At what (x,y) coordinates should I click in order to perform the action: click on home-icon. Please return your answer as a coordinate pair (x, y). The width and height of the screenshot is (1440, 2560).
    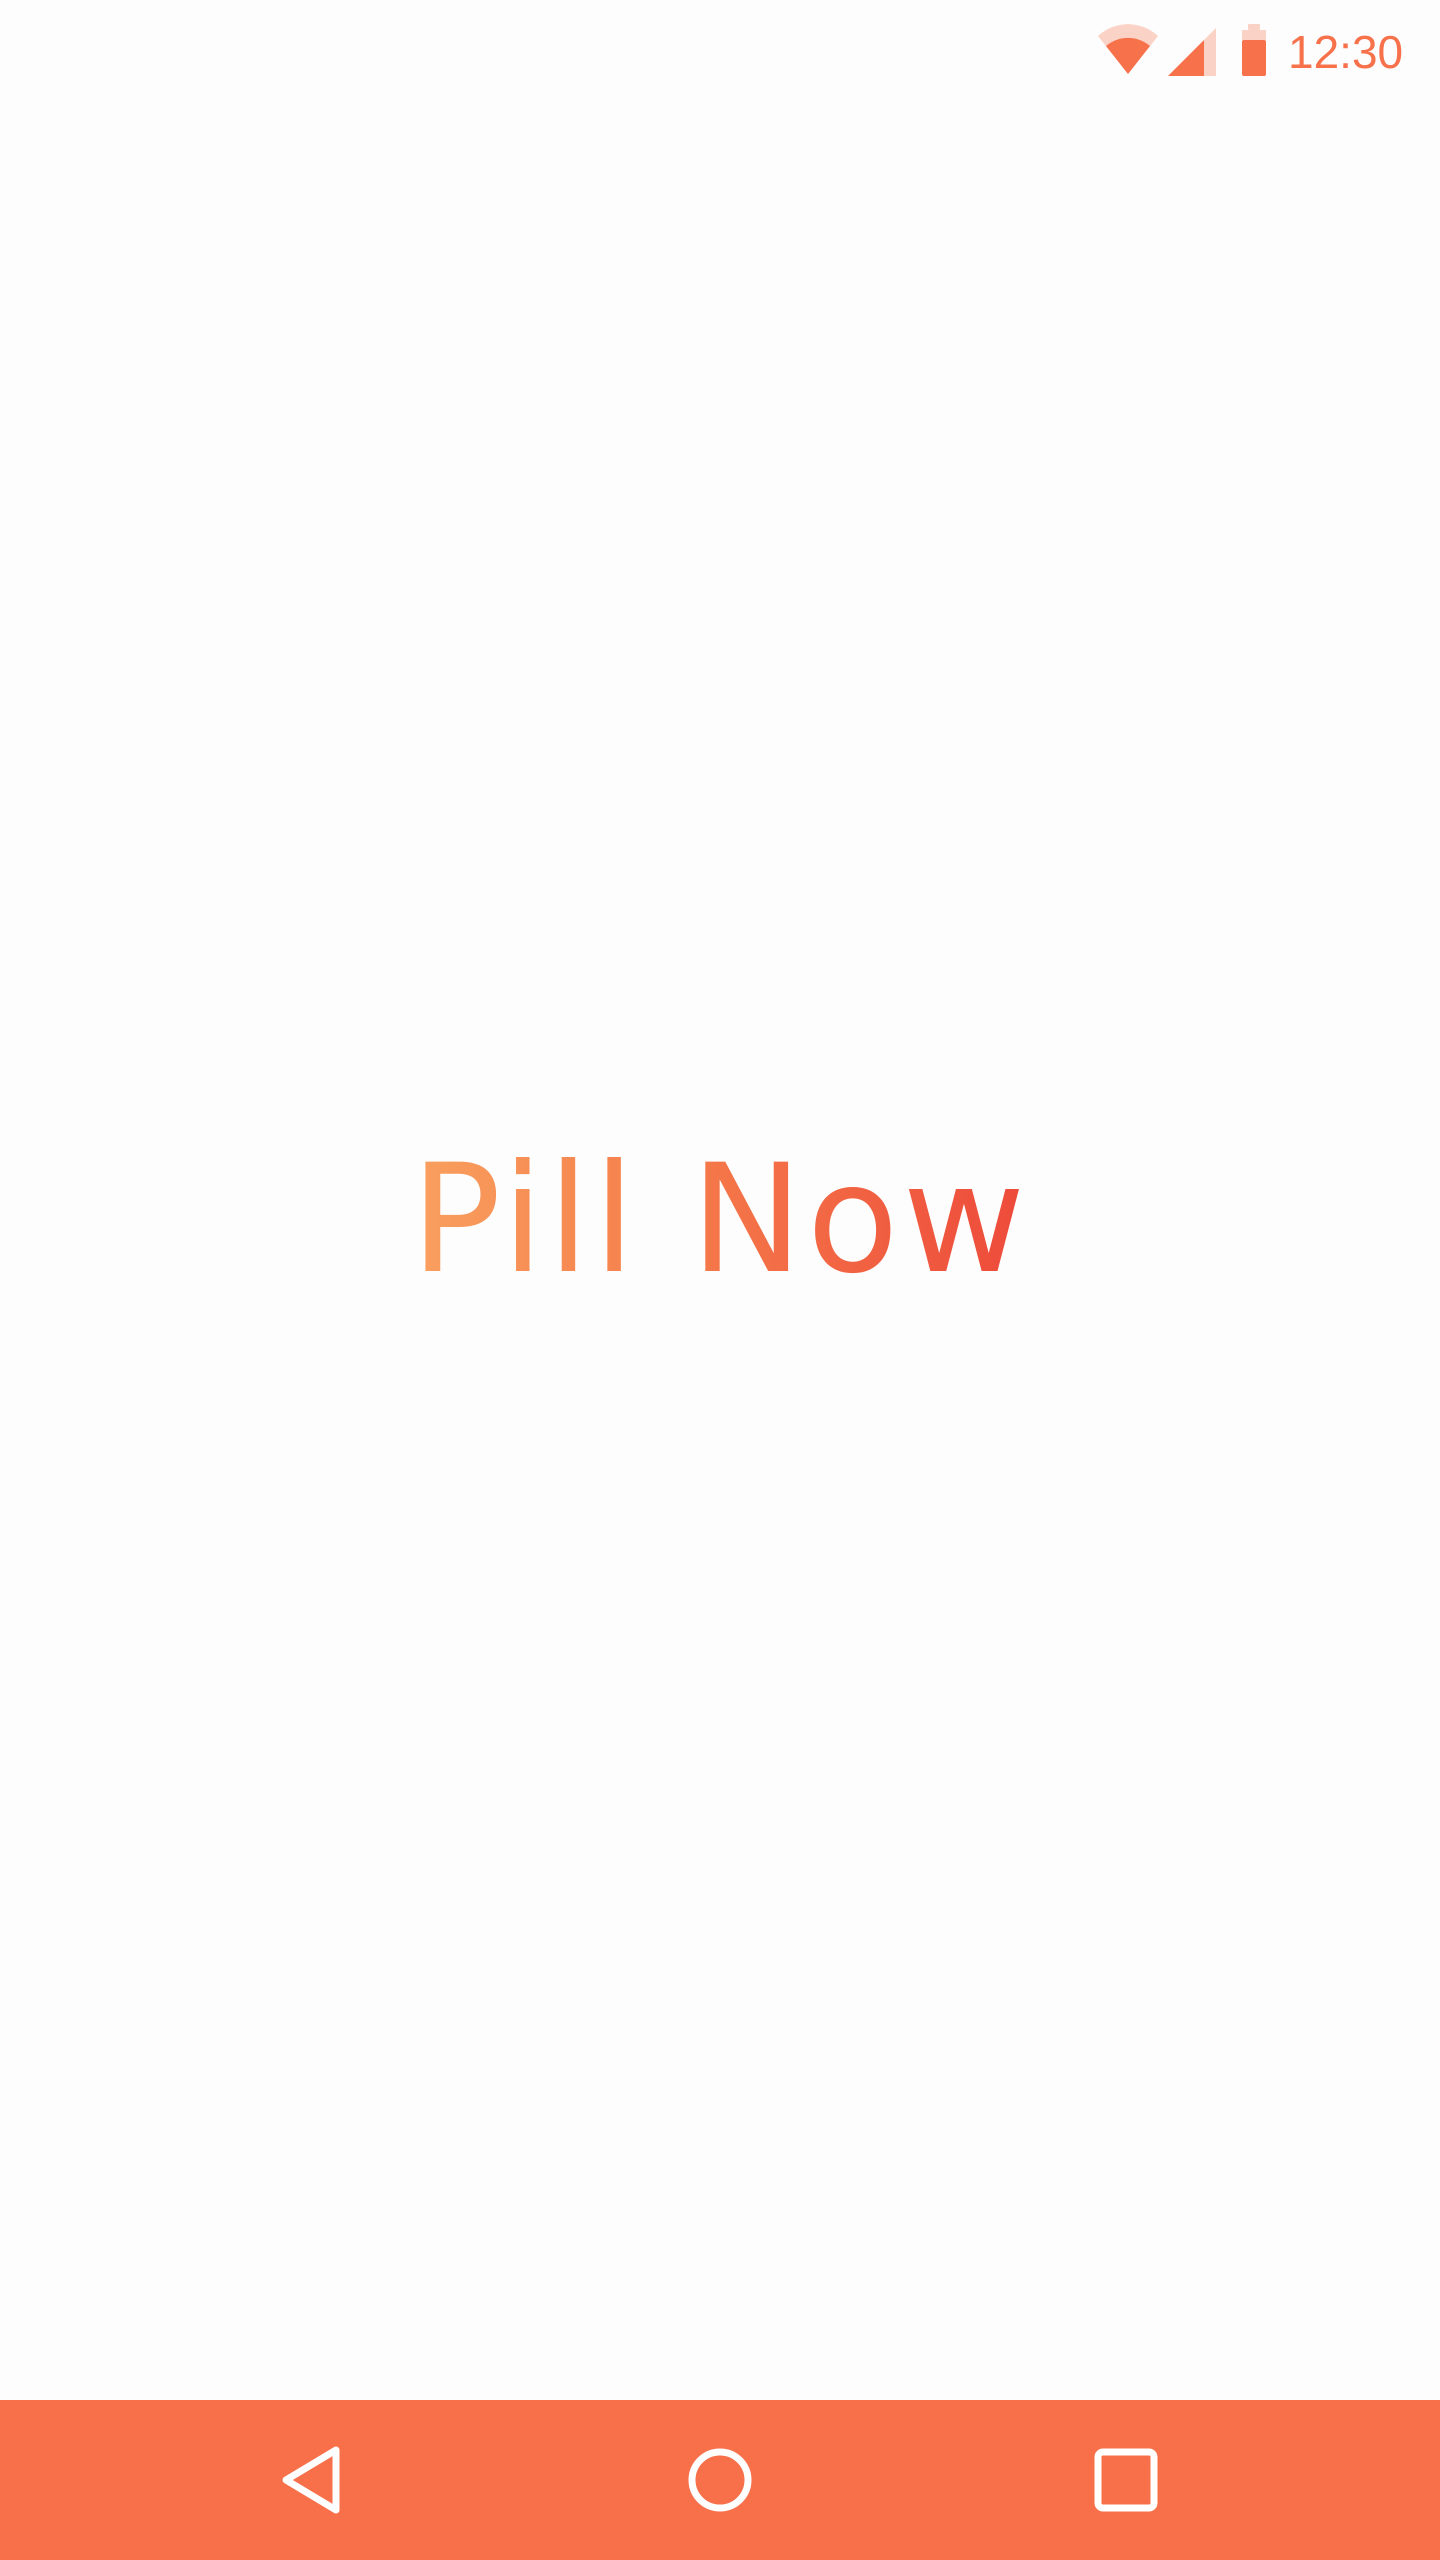
    Looking at the image, I should click on (720, 2480).